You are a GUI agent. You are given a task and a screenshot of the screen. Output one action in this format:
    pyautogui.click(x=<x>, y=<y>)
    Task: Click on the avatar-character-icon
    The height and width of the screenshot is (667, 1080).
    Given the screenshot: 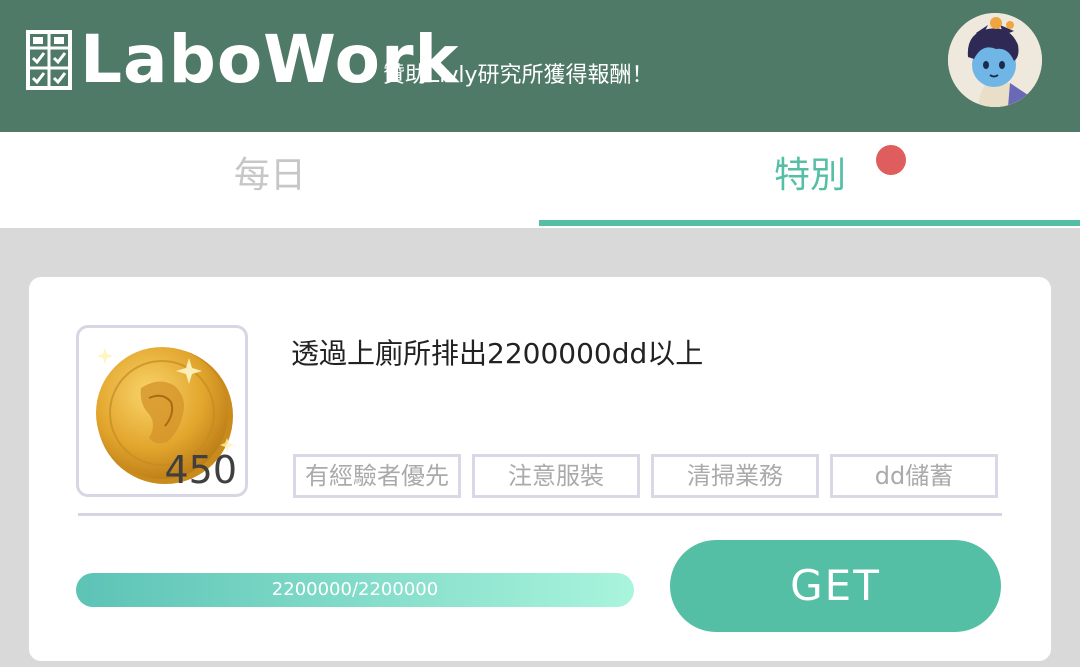 What is the action you would take?
    pyautogui.click(x=995, y=60)
    